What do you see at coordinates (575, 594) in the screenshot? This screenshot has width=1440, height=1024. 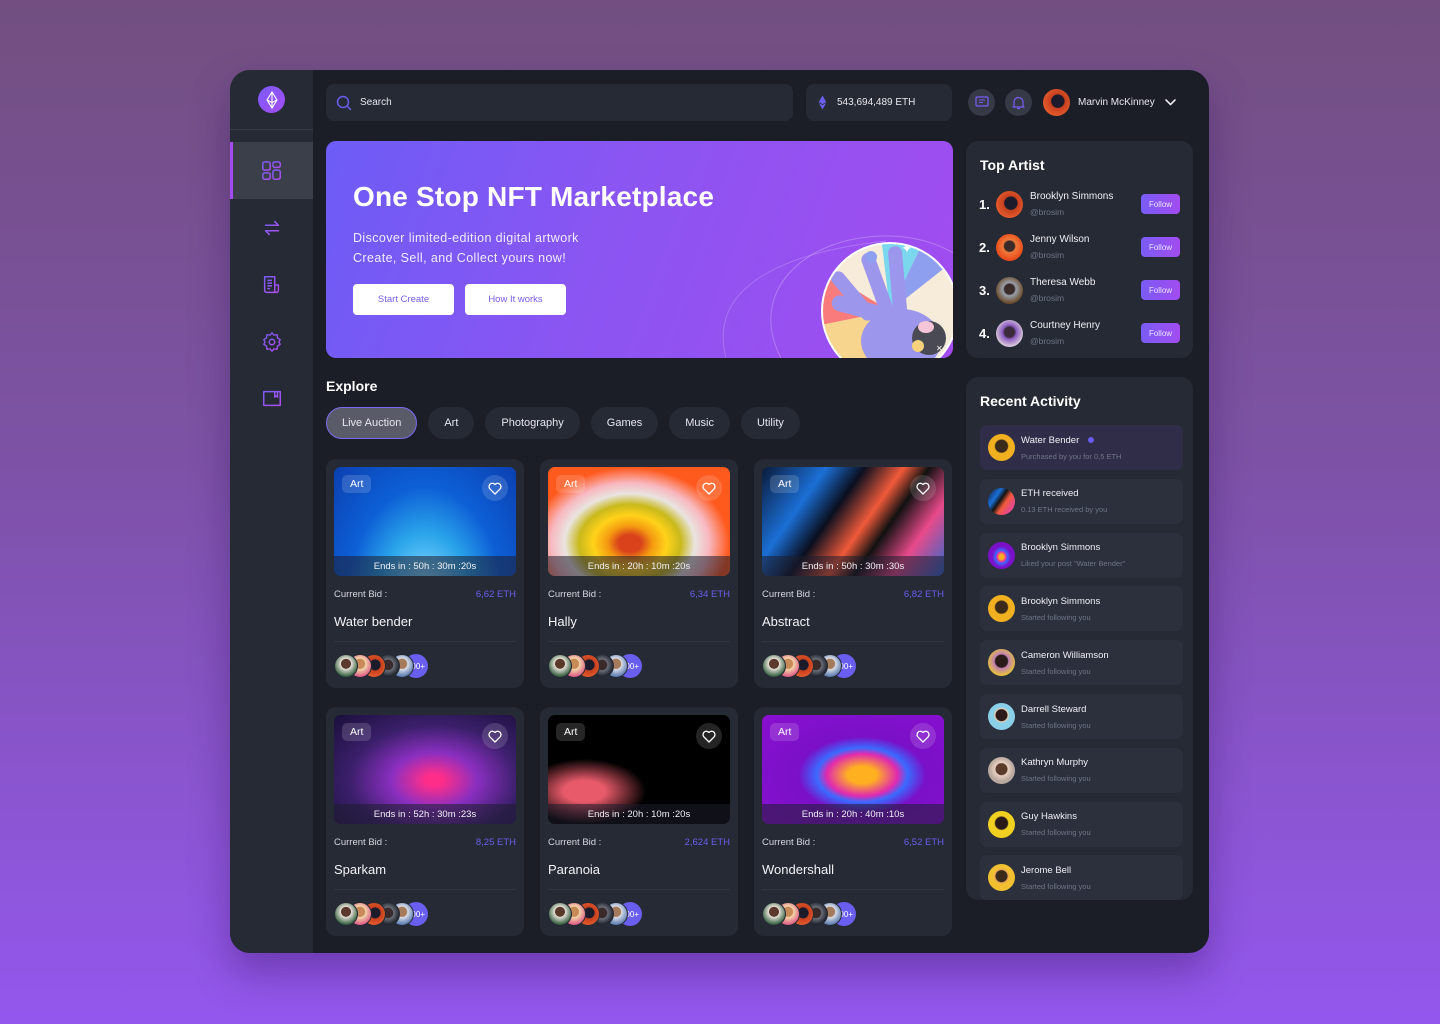 I see `bid-label: Current Bid :` at bounding box center [575, 594].